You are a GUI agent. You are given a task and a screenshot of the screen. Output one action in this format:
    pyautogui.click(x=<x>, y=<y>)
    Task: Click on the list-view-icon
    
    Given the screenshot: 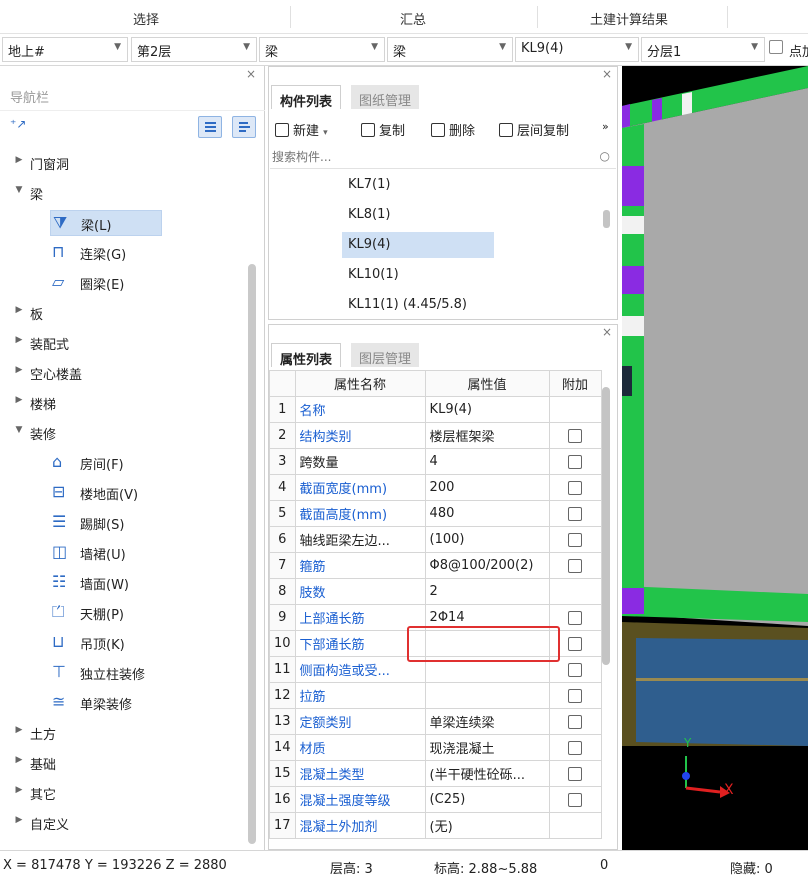 What is the action you would take?
    pyautogui.click(x=210, y=127)
    